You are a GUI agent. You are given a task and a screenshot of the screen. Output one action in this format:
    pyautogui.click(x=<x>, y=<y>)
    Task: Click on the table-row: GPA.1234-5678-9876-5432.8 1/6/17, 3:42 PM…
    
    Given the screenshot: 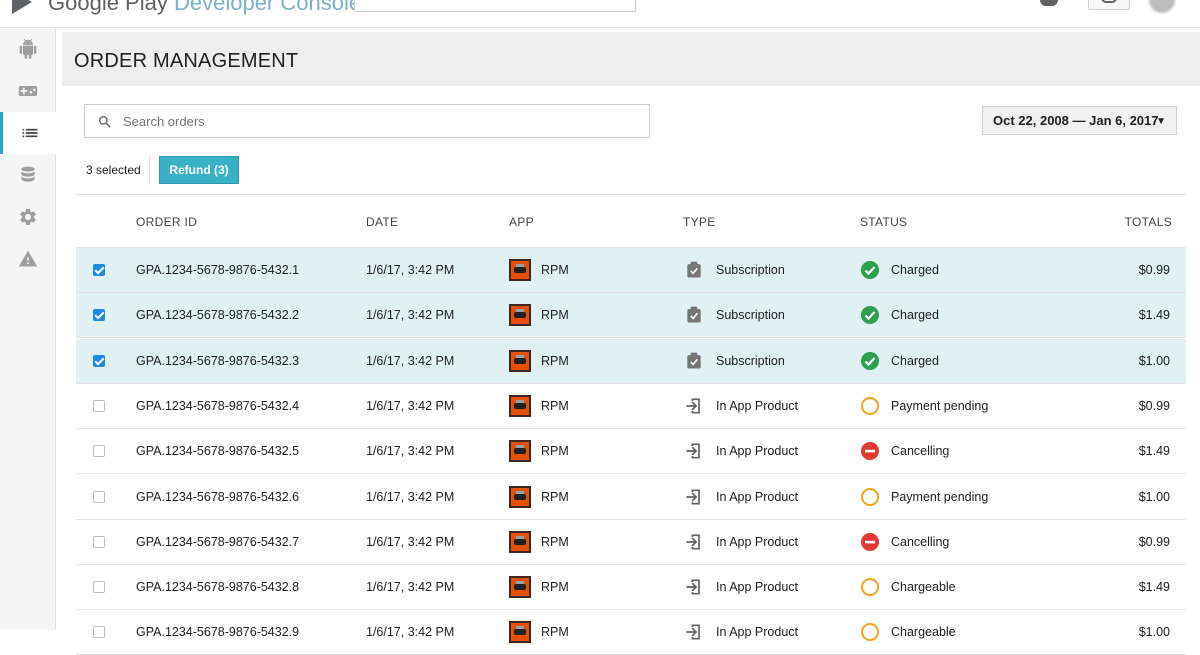 What is the action you would take?
    pyautogui.click(x=631, y=588)
    